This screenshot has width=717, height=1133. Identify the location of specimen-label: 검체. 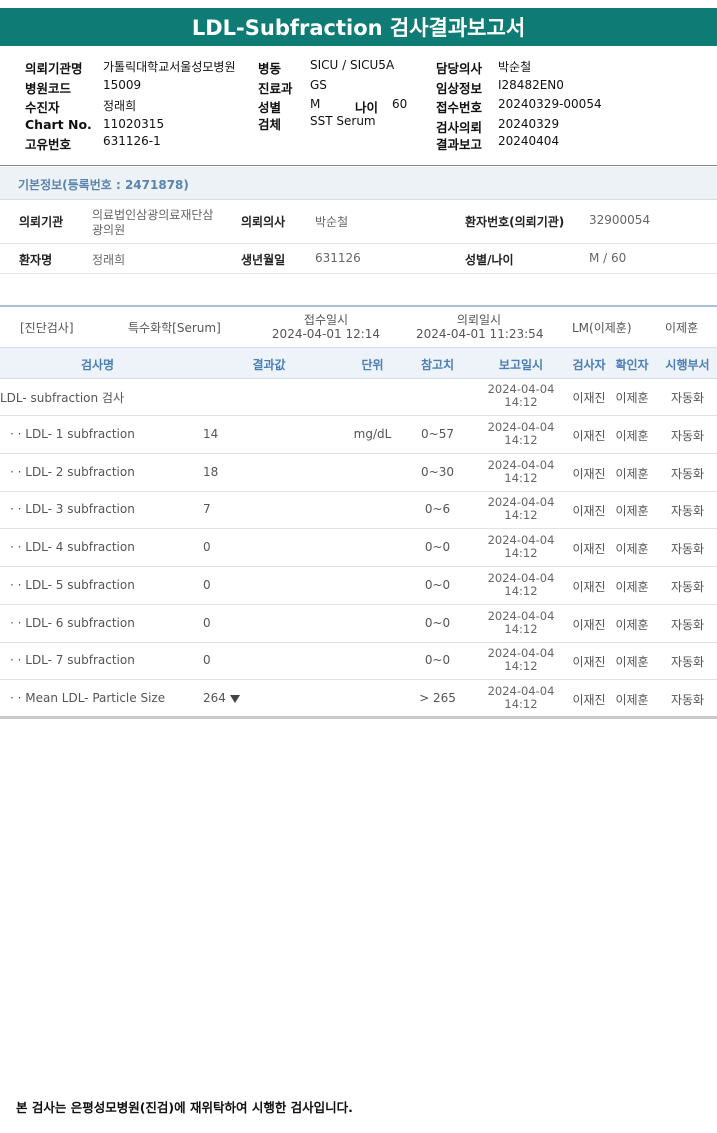
(270, 124).